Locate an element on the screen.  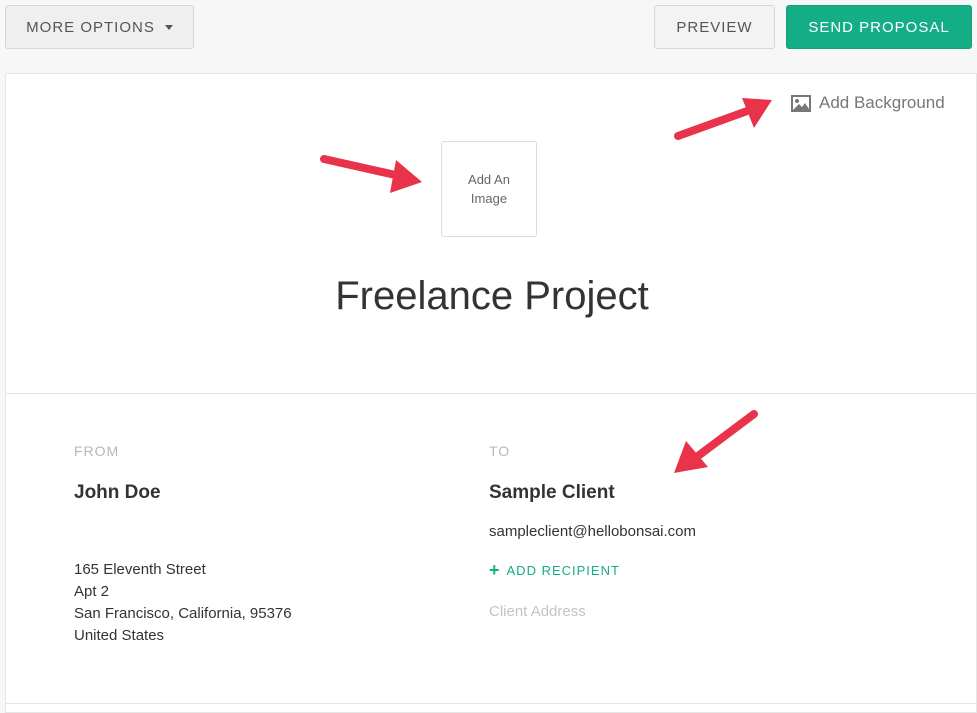
add-background-button: Add Background is located at coordinates (868, 103).